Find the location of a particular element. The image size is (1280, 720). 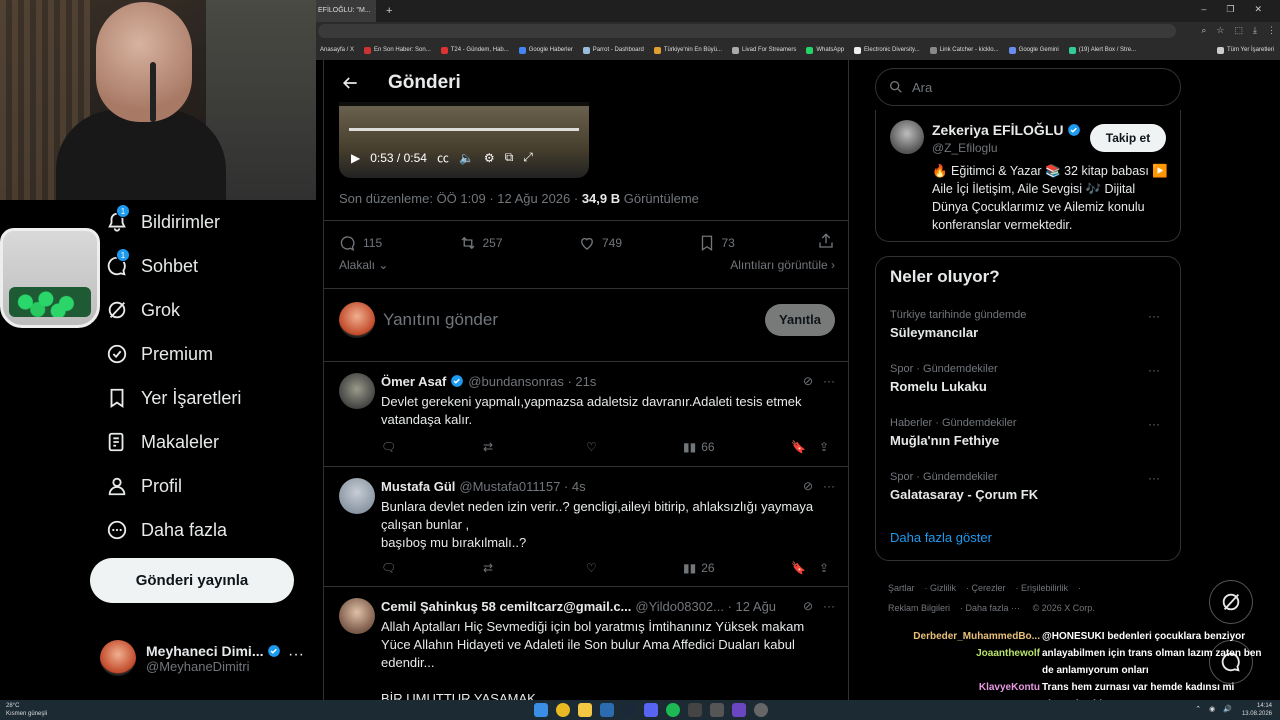

fullscreen-icon: ⤢ is located at coordinates (528, 157).